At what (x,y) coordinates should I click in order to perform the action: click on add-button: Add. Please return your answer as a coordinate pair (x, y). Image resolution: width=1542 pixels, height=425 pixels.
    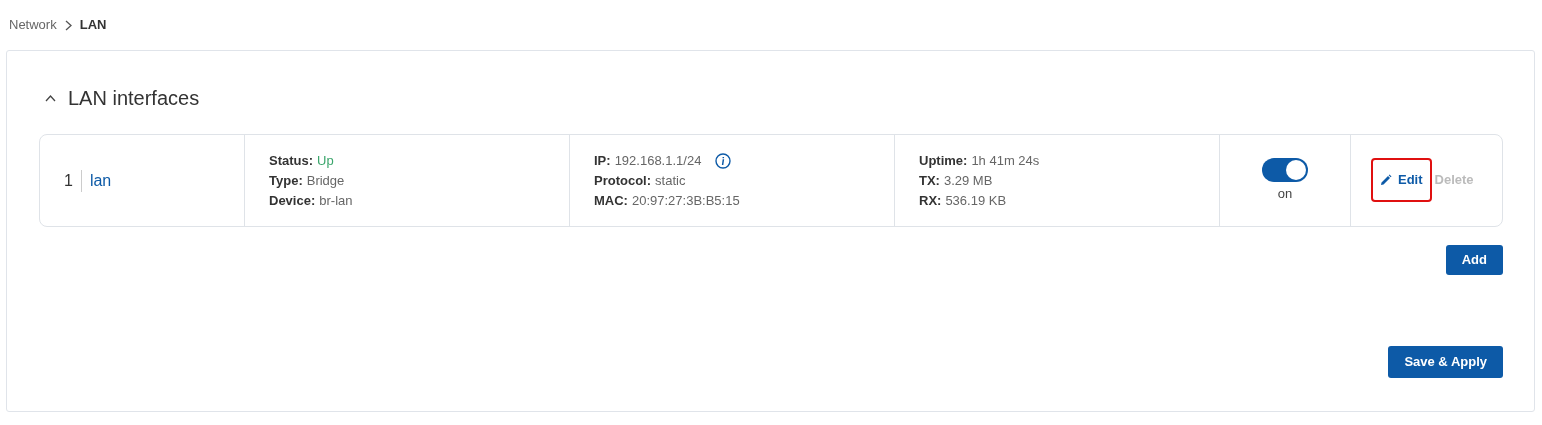
    Looking at the image, I should click on (1474, 260).